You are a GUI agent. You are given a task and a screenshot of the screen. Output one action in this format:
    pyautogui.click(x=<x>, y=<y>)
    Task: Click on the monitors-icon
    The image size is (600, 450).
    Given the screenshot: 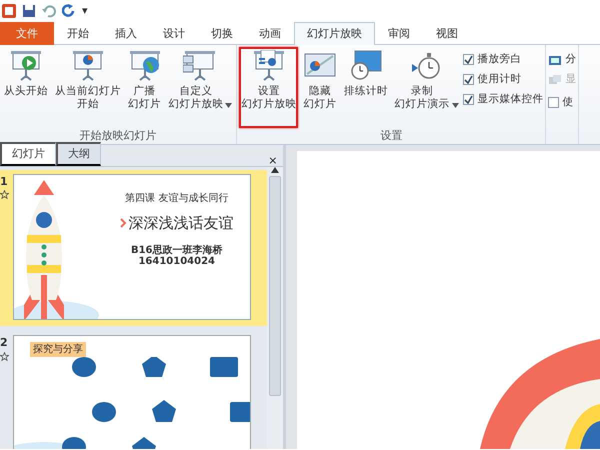 What is the action you would take?
    pyautogui.click(x=555, y=60)
    